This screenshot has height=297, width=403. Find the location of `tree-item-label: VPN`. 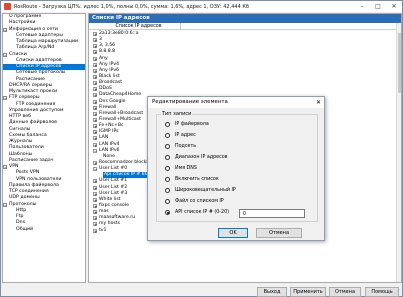

tree-item-label: VPN is located at coordinates (14, 166).